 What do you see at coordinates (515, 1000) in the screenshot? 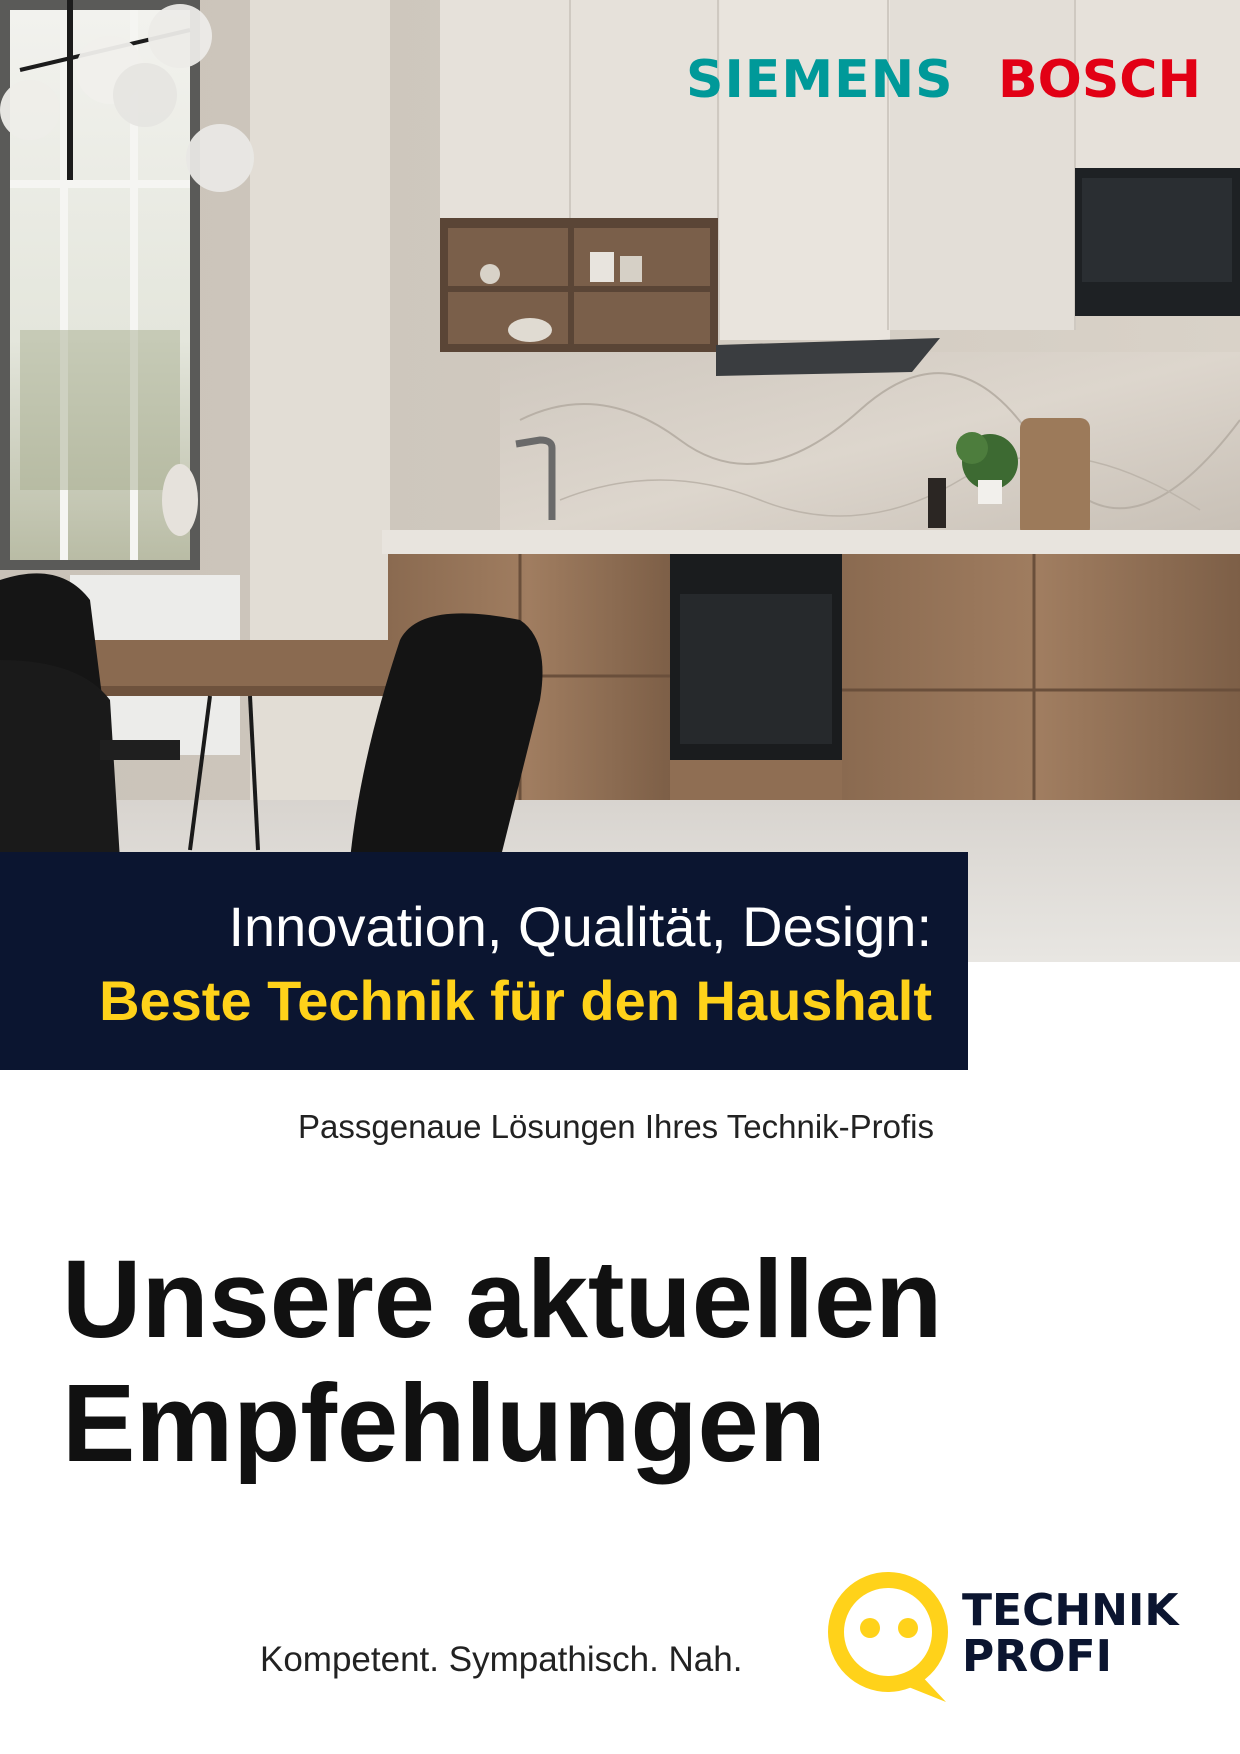
I see `headline-line-2: Beste Technik für den Haushalt` at bounding box center [515, 1000].